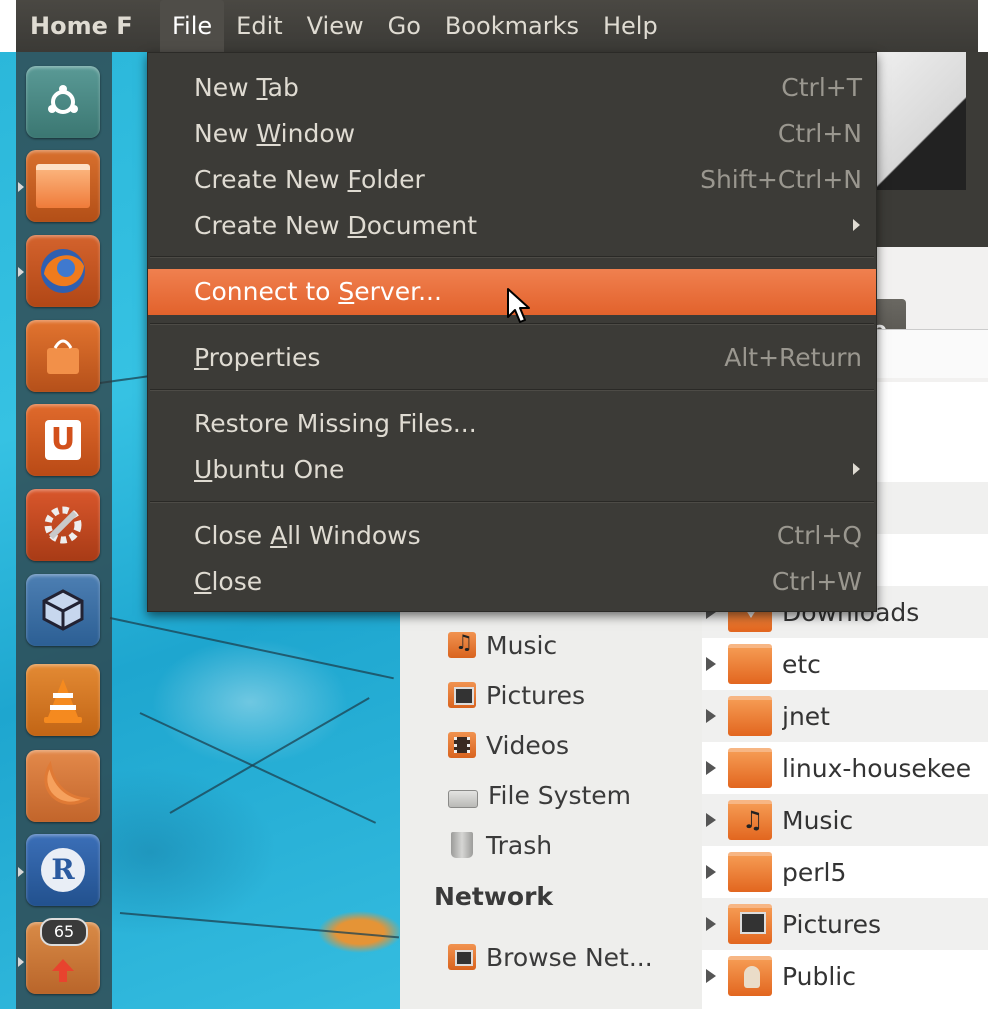 The image size is (988, 1009). I want to click on shopping-bag-icon, so click(63, 356).